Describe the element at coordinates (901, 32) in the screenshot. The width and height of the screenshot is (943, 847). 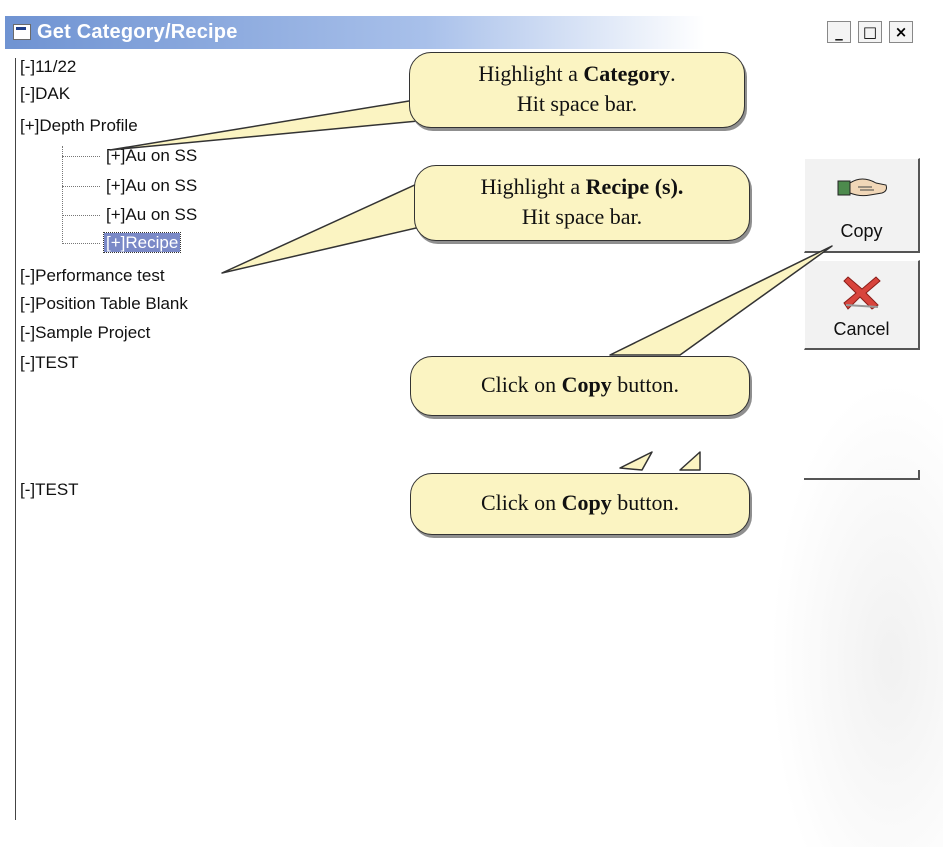
I see `close-button: ×` at that location.